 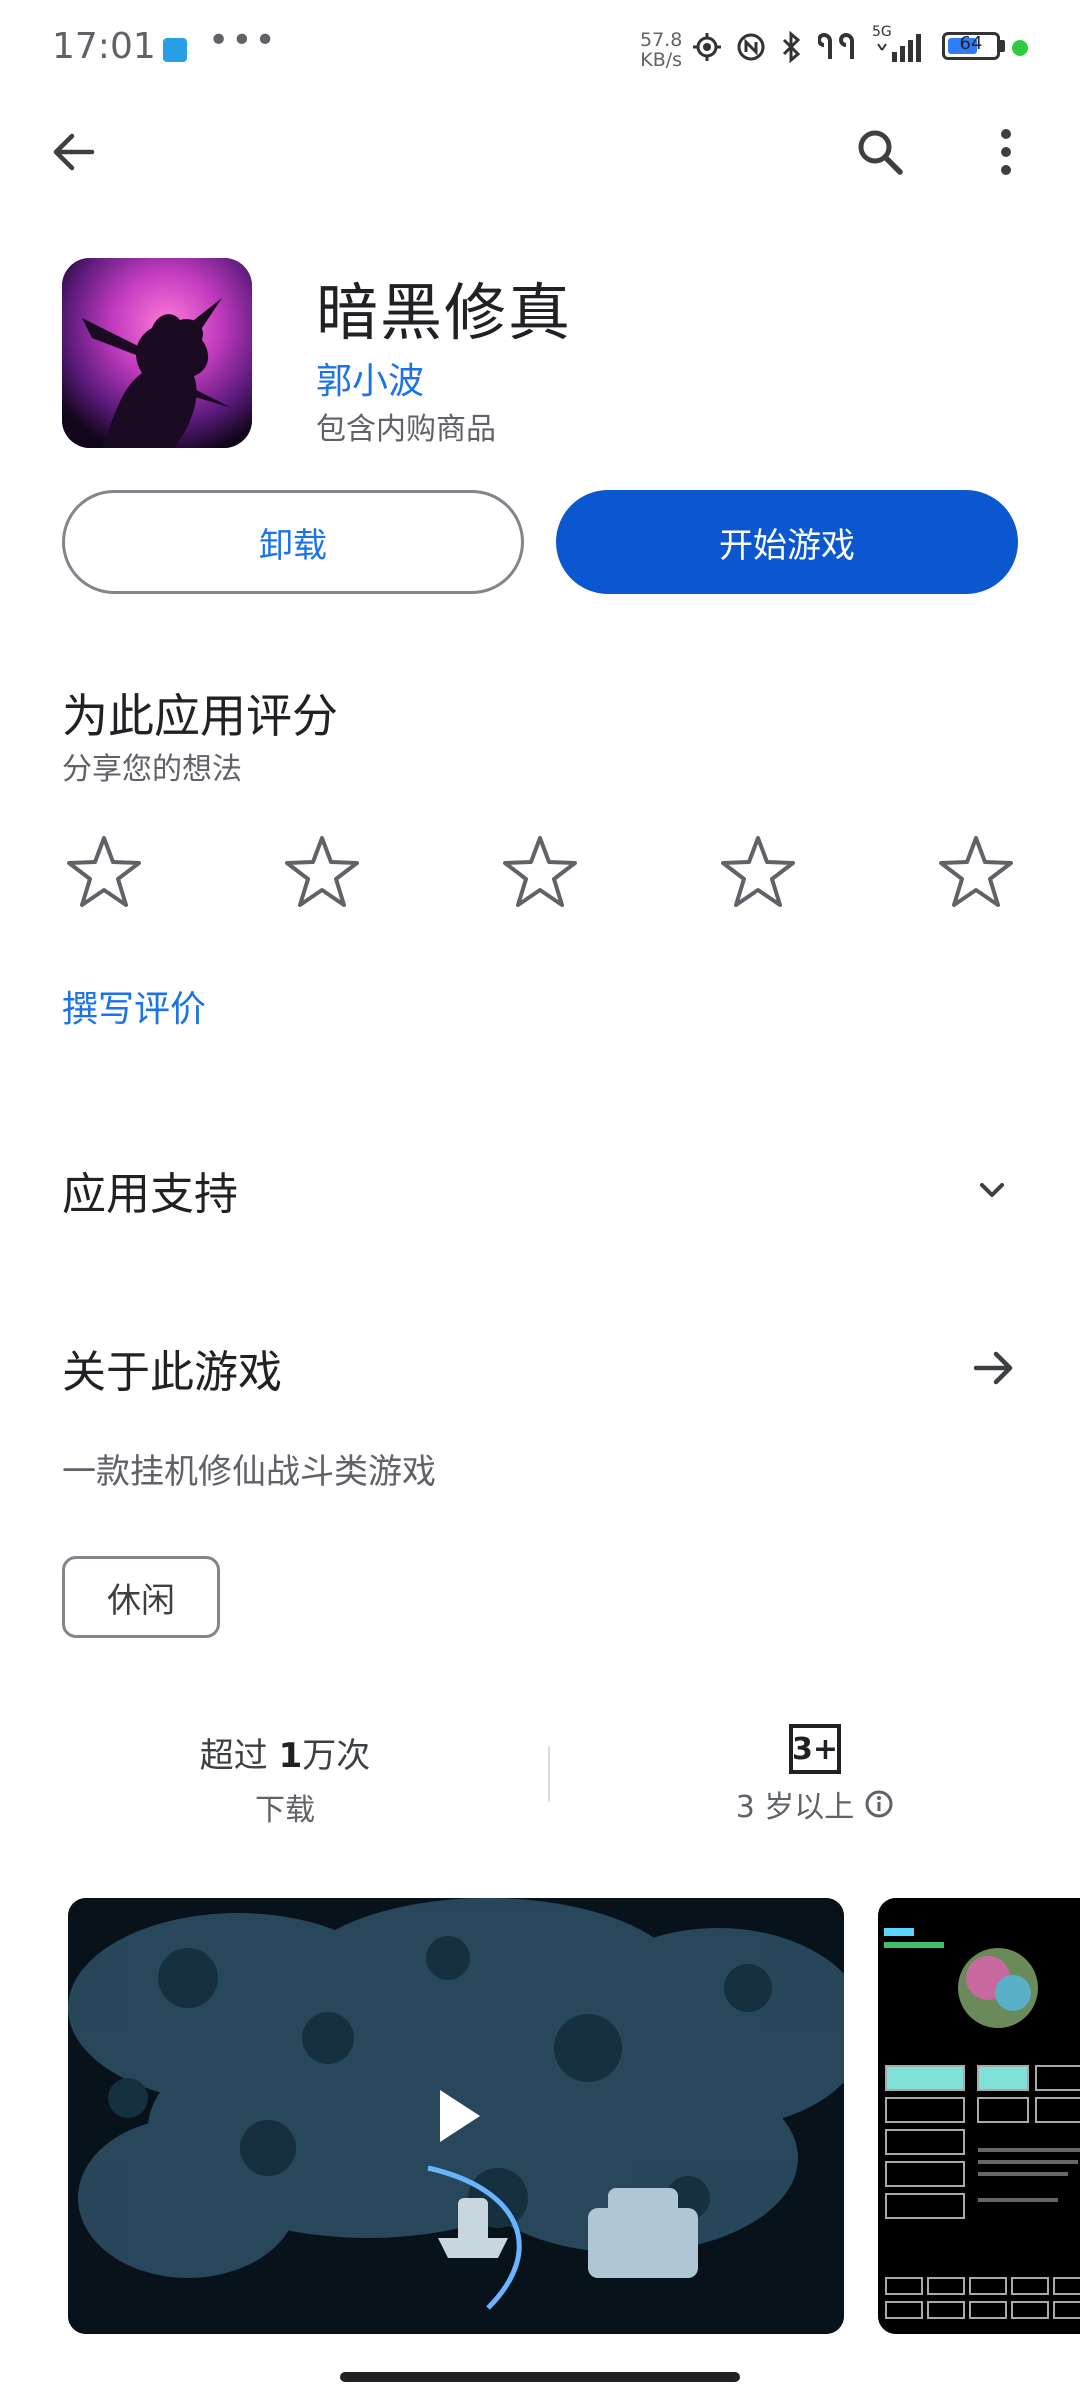 I want to click on app-title: 暗黑修真, so click(x=444, y=312).